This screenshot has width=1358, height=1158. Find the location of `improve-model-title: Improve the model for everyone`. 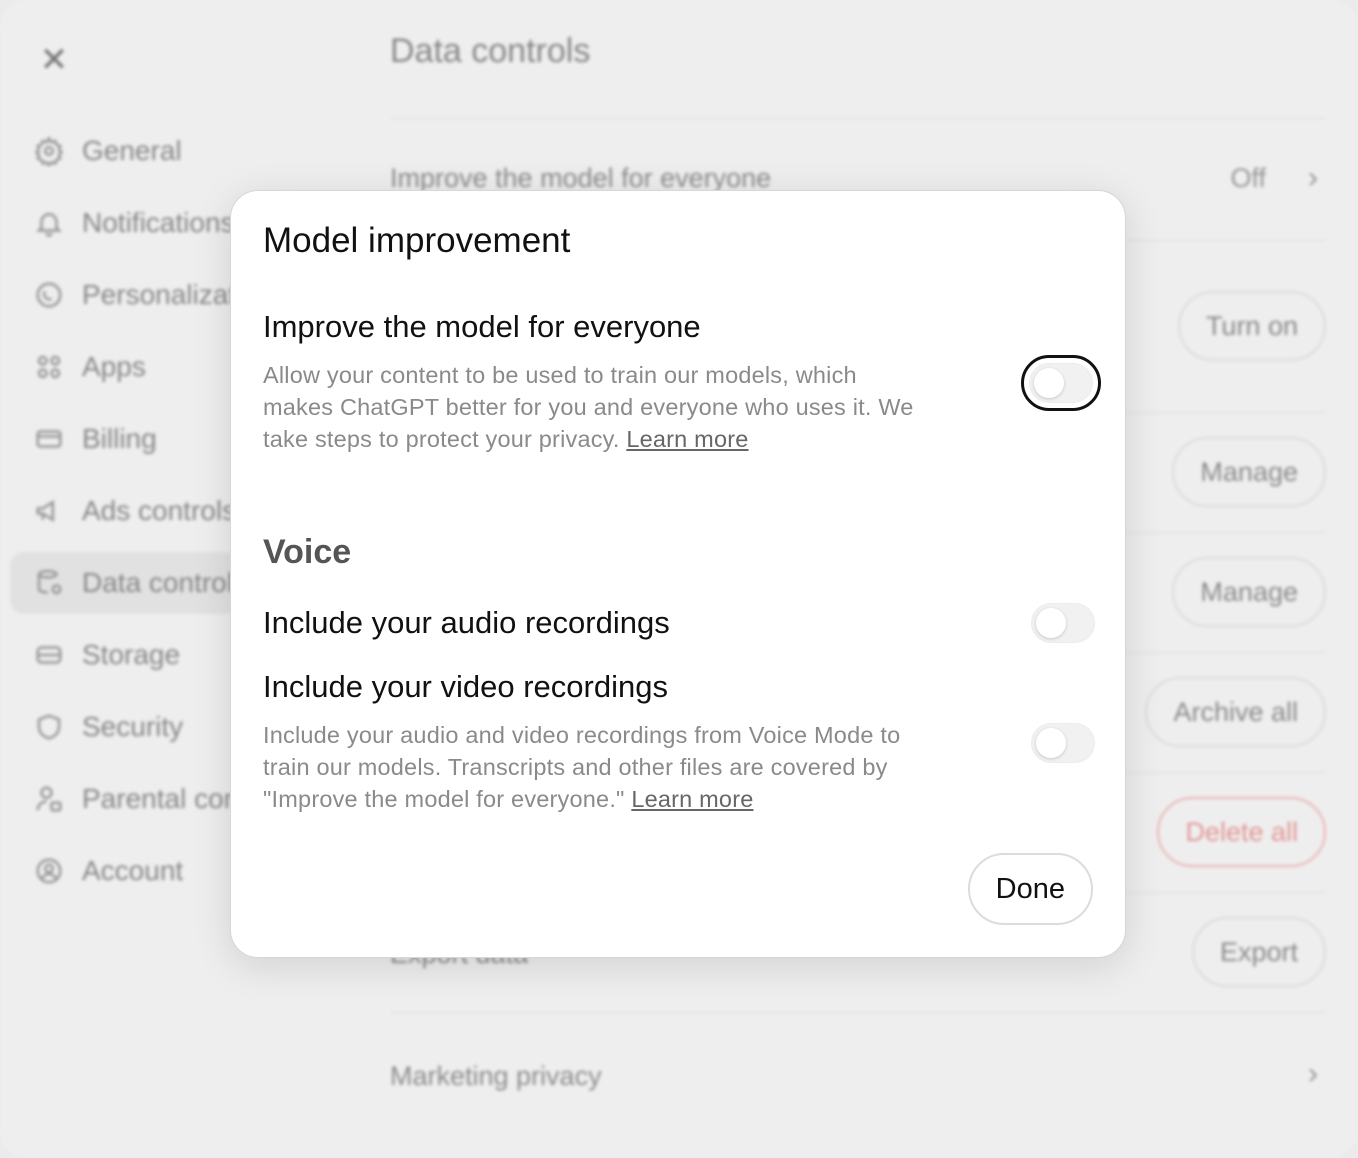

improve-model-title: Improve the model for everyone is located at coordinates (482, 326).